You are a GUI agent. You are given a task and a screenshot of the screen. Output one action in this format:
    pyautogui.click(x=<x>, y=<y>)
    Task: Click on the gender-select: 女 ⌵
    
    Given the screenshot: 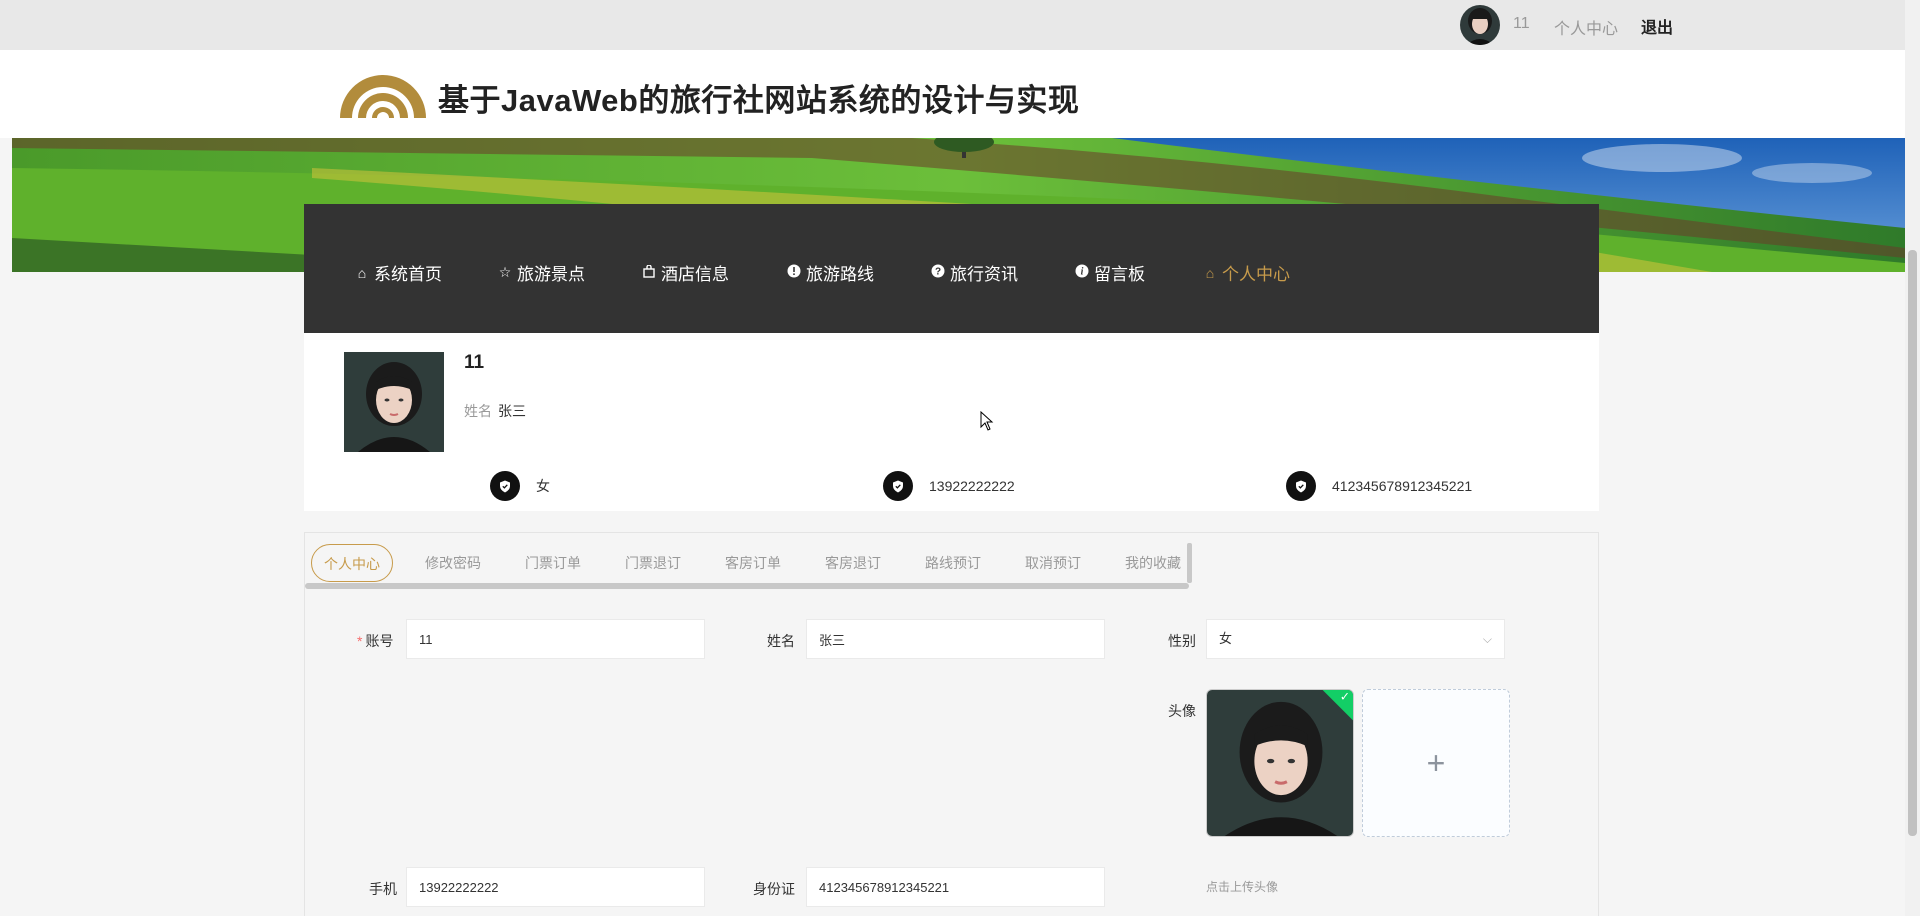 What is the action you would take?
    pyautogui.click(x=1355, y=639)
    